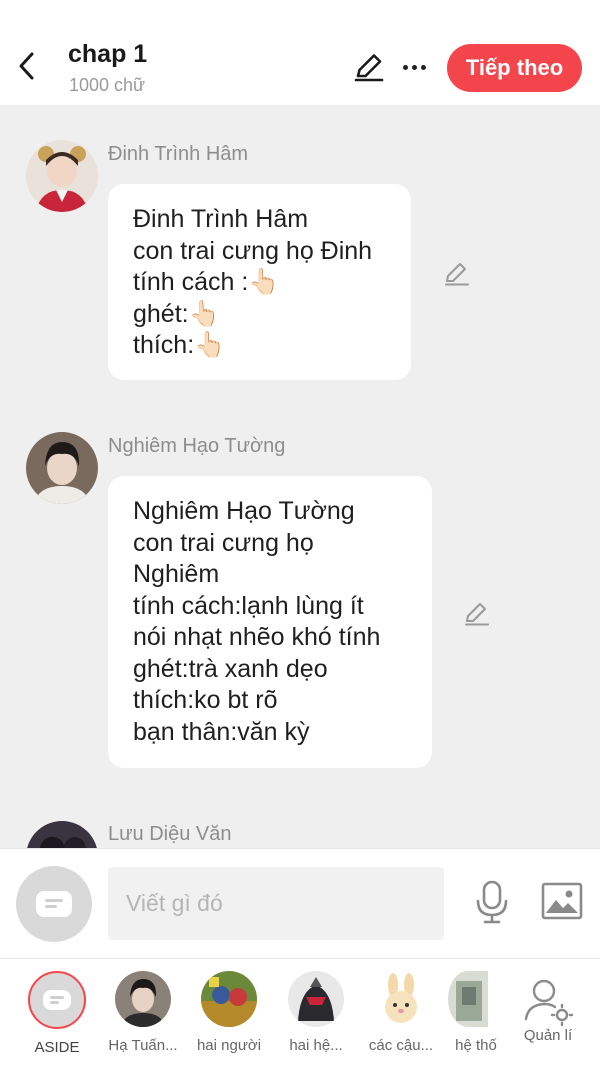 The image size is (600, 1067). What do you see at coordinates (229, 1045) in the screenshot?
I see `character-label: hai người` at bounding box center [229, 1045].